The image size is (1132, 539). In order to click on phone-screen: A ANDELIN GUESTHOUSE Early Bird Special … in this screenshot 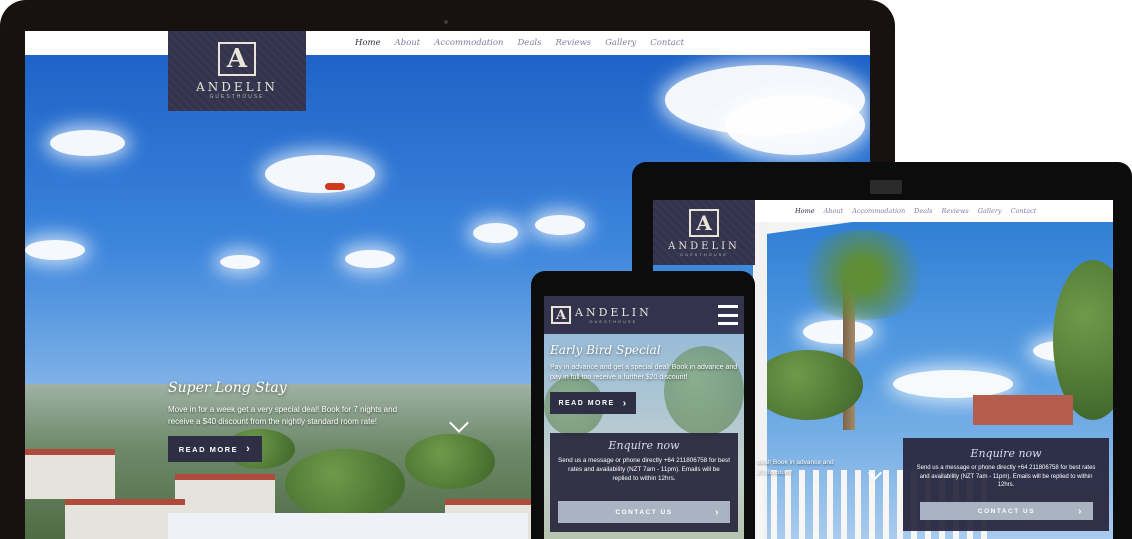, I will do `click(644, 417)`.